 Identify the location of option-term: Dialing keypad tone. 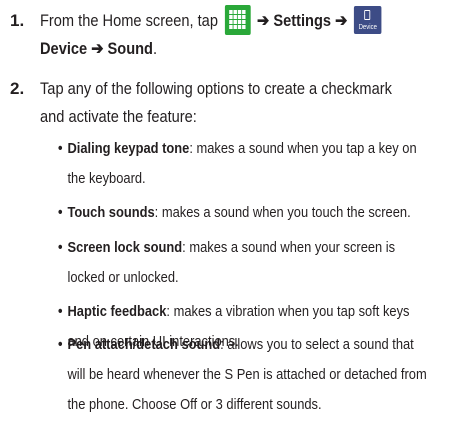
(128, 148).